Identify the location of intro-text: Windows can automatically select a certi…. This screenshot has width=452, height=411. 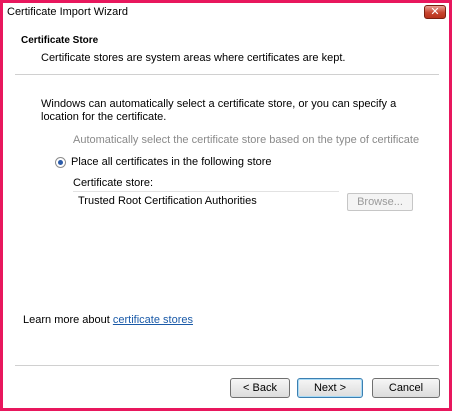
(219, 110).